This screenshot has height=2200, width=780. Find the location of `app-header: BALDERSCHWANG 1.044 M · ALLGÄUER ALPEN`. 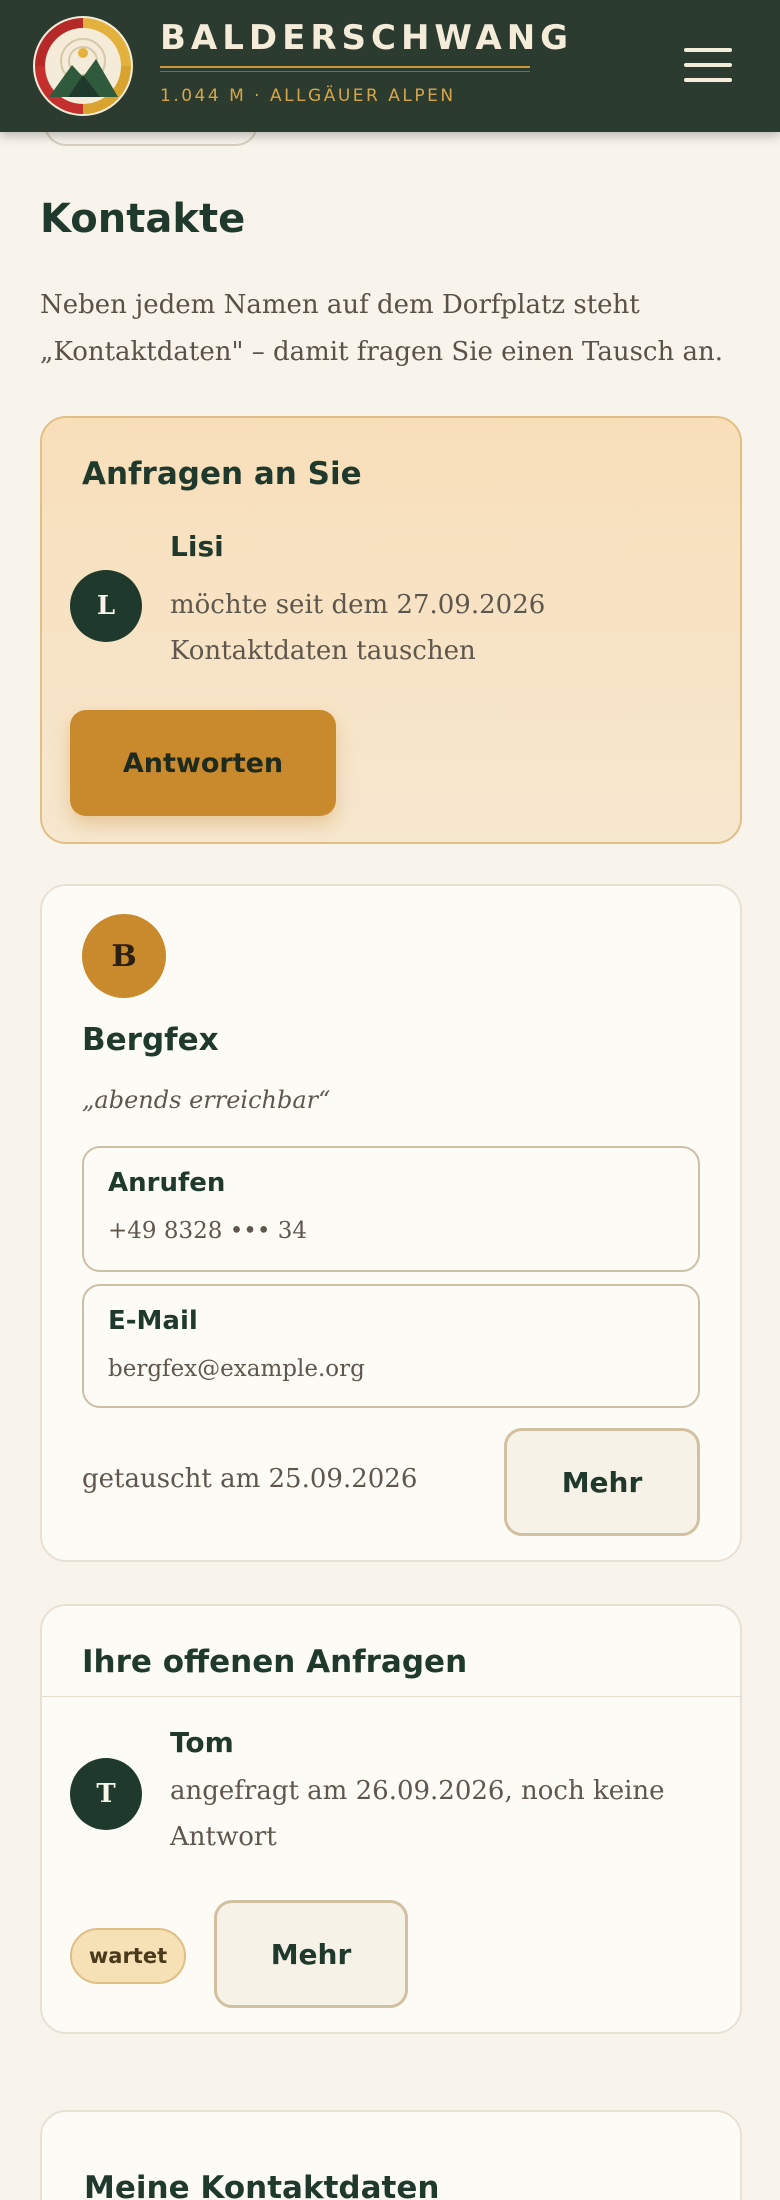

app-header: BALDERSCHWANG 1.044 M · ALLGÄUER ALPEN is located at coordinates (390, 66).